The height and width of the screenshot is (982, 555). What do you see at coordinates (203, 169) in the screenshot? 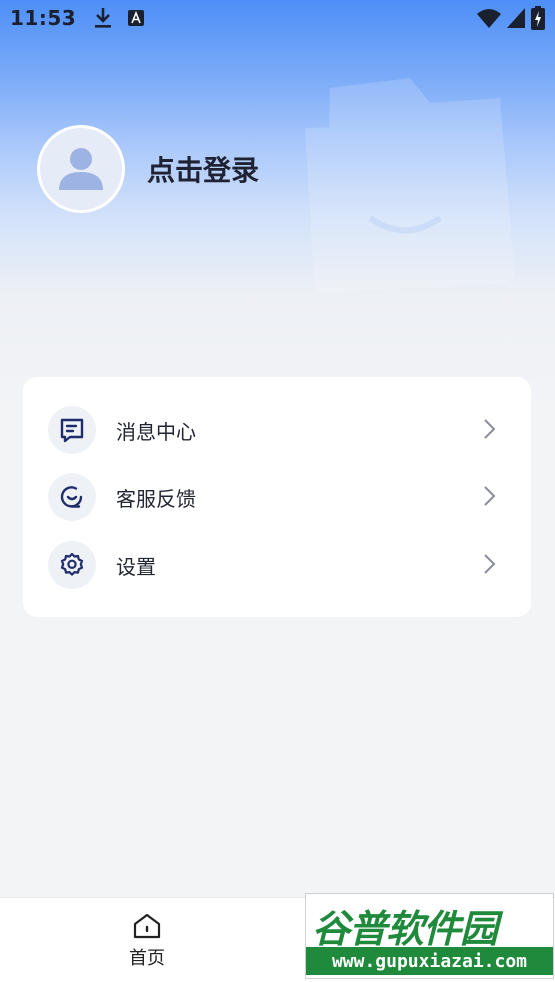
I see `login-link: 点击登录` at bounding box center [203, 169].